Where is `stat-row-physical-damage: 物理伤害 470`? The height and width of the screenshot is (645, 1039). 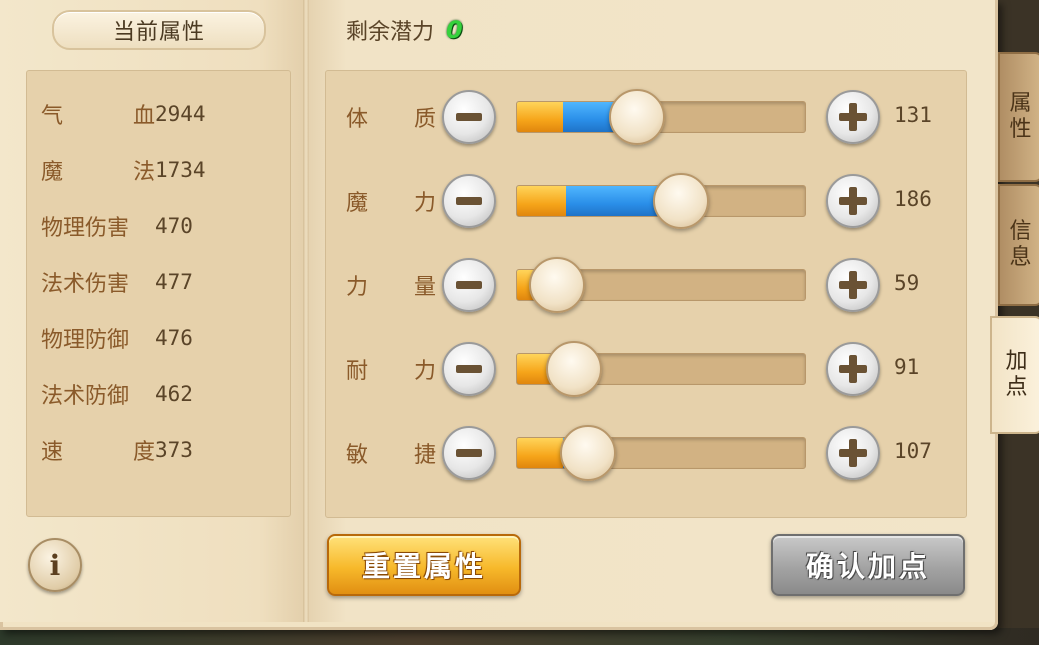 stat-row-physical-damage: 物理伤害 470 is located at coordinates (117, 226).